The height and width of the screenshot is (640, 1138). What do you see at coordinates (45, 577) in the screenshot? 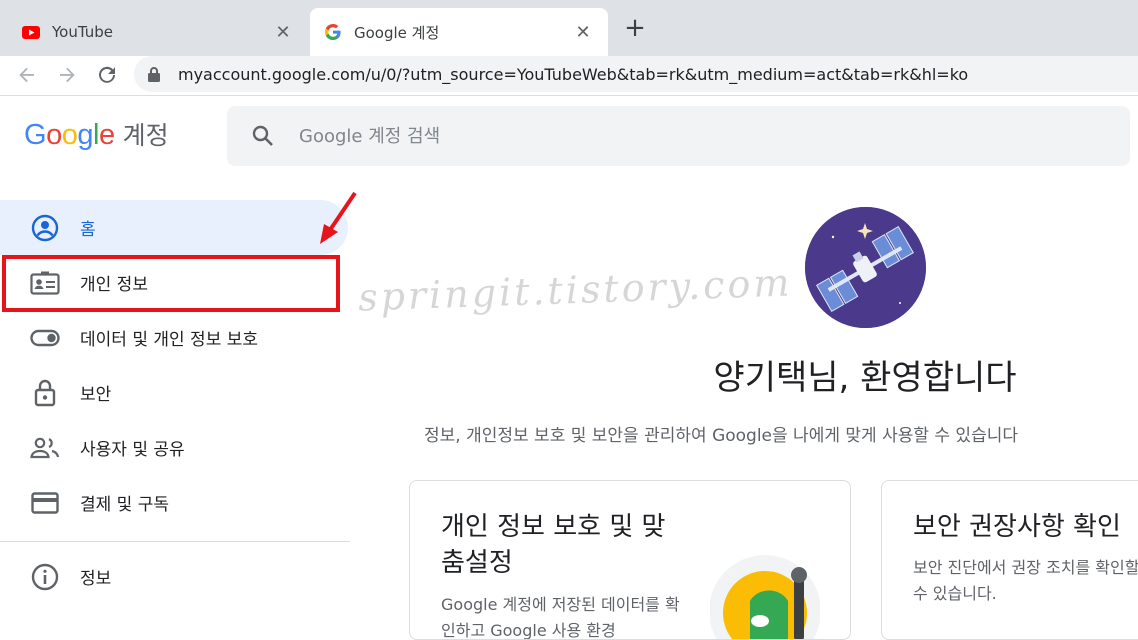
I see `info-icon` at bounding box center [45, 577].